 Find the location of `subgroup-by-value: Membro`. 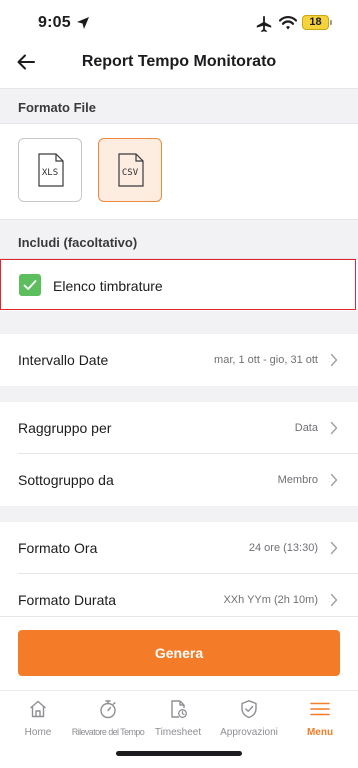

subgroup-by-value: Membro is located at coordinates (297, 480).